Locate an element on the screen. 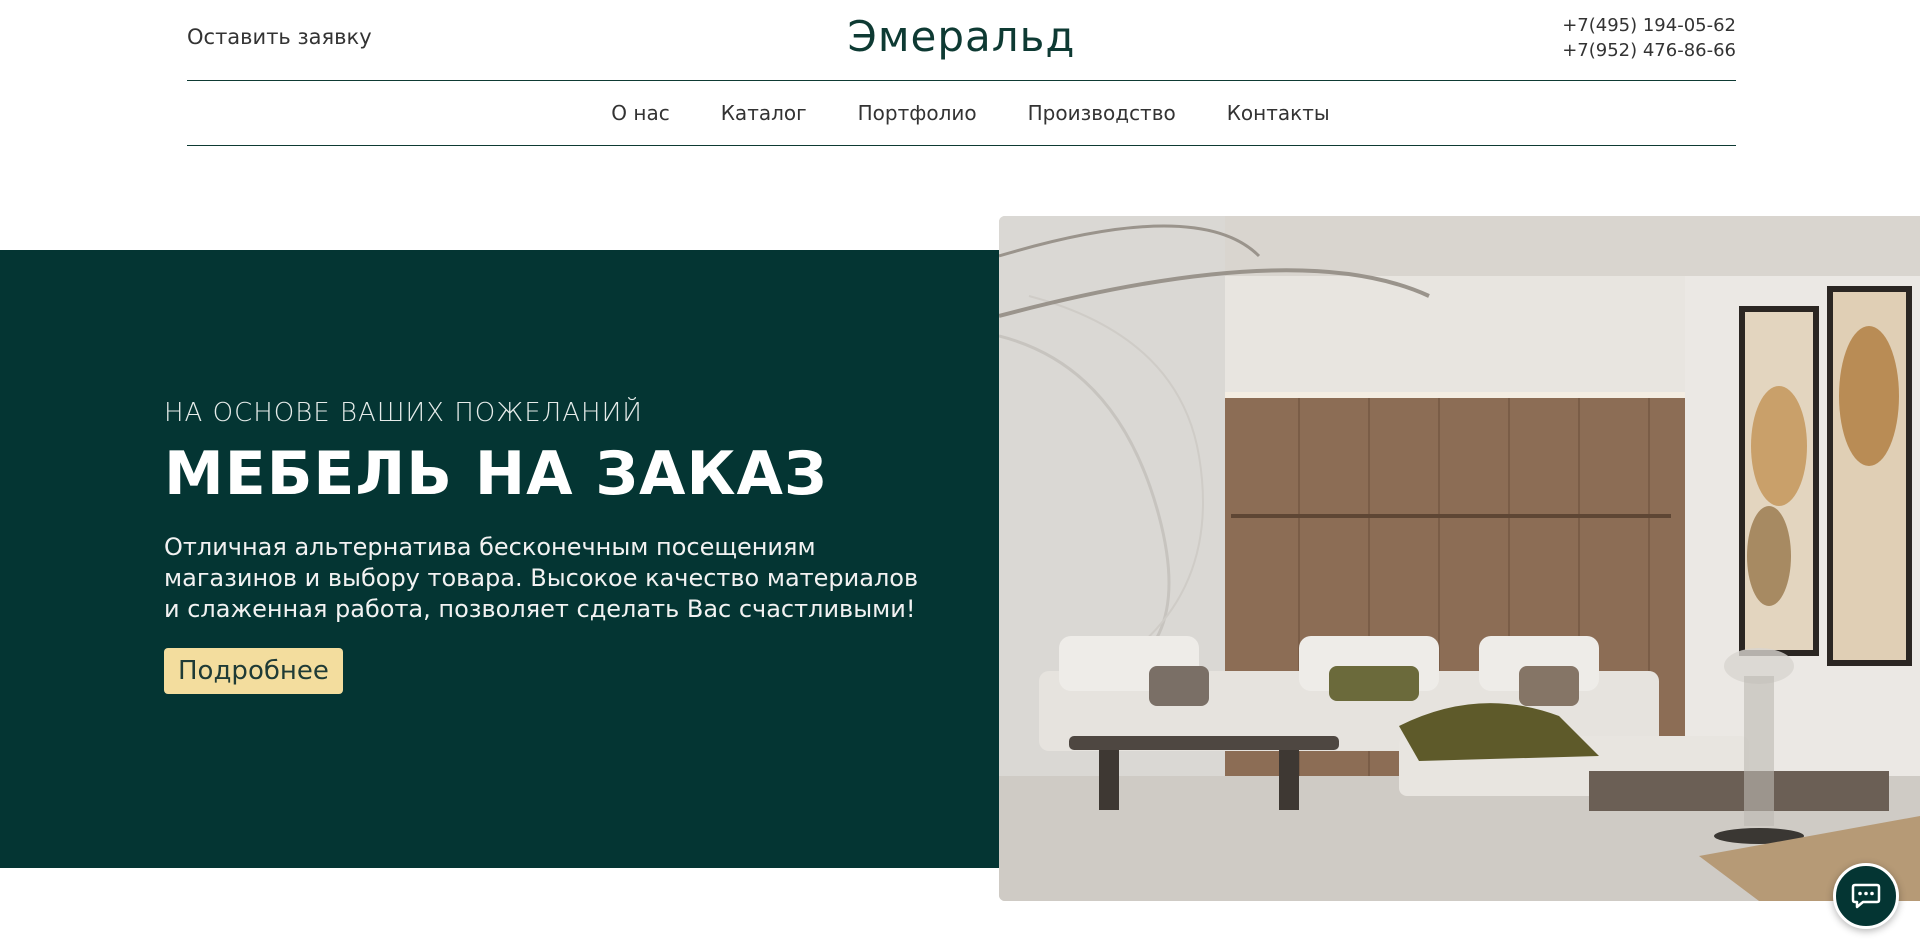  chat-icon is located at coordinates (1866, 896).